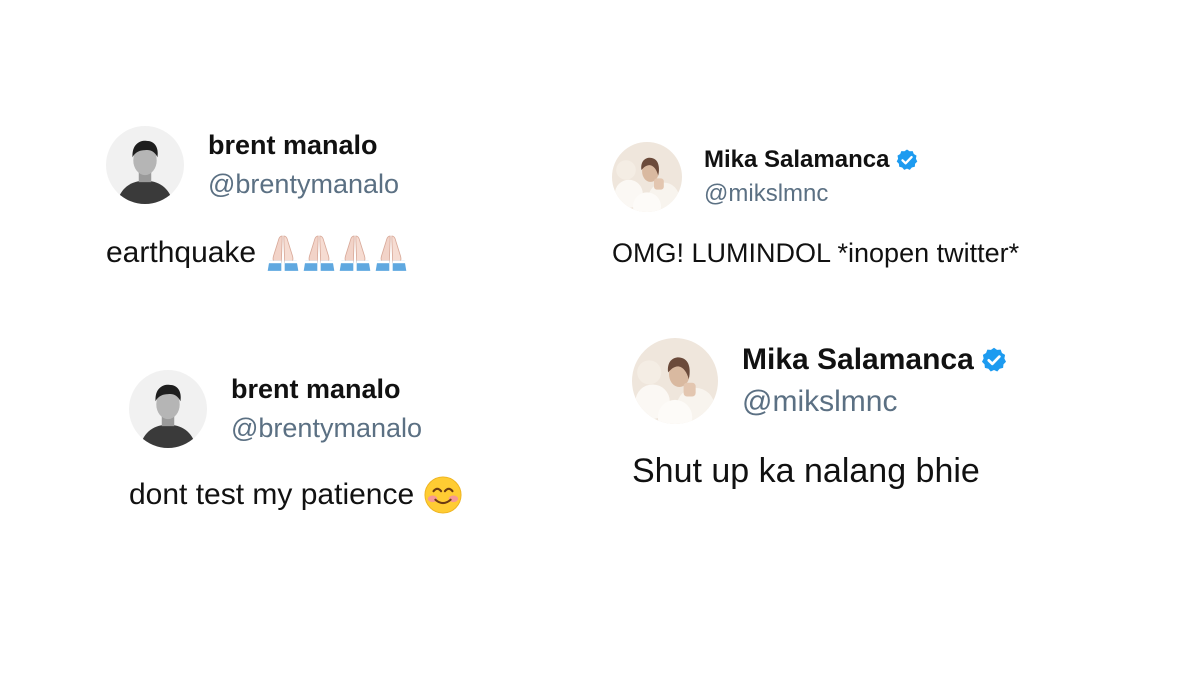  What do you see at coordinates (806, 471) in the screenshot?
I see `tweet-text-content: Shut up ka nalang bhie` at bounding box center [806, 471].